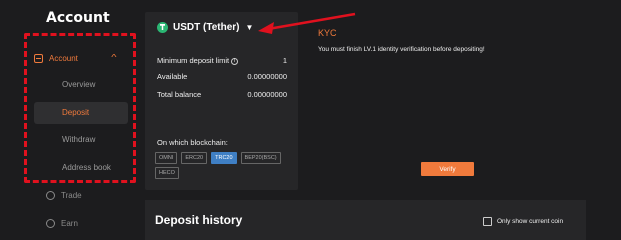 The width and height of the screenshot is (621, 240). What do you see at coordinates (311, 21) in the screenshot?
I see `annotation-arrow-line` at bounding box center [311, 21].